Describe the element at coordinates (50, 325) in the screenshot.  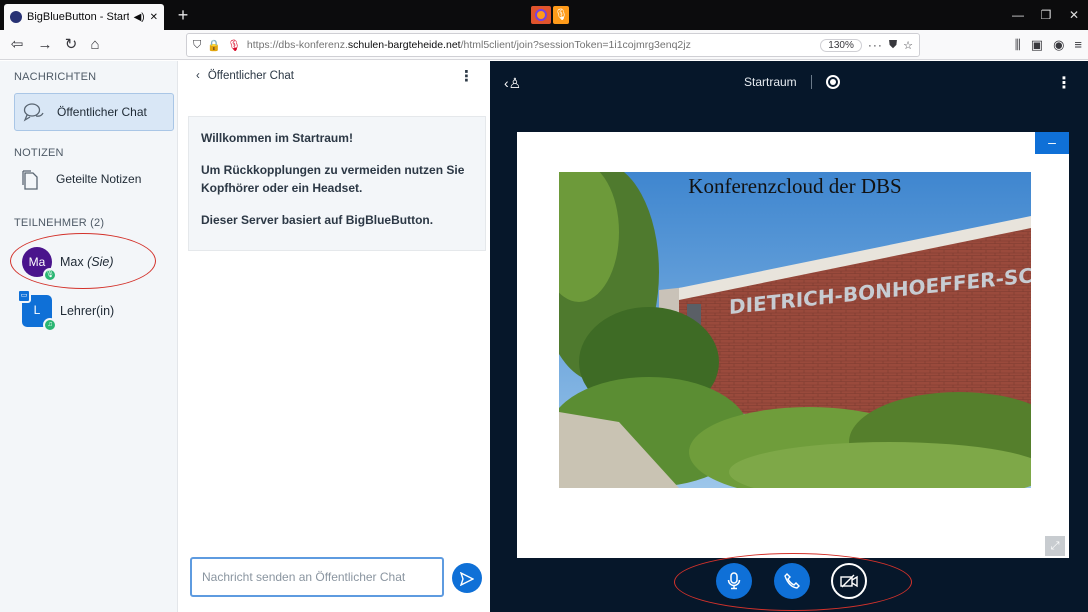
I see `headphones-status-icon: ♫` at that location.